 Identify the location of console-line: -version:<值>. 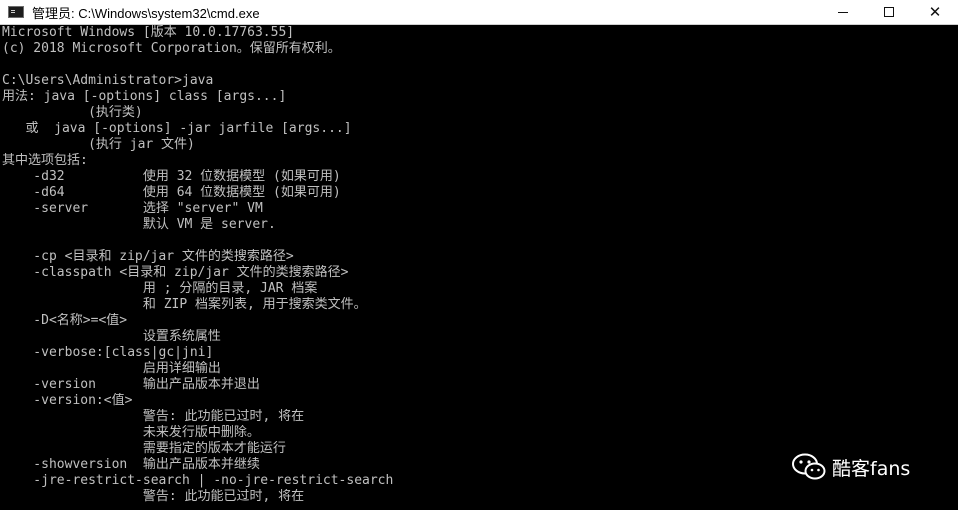
(67, 400).